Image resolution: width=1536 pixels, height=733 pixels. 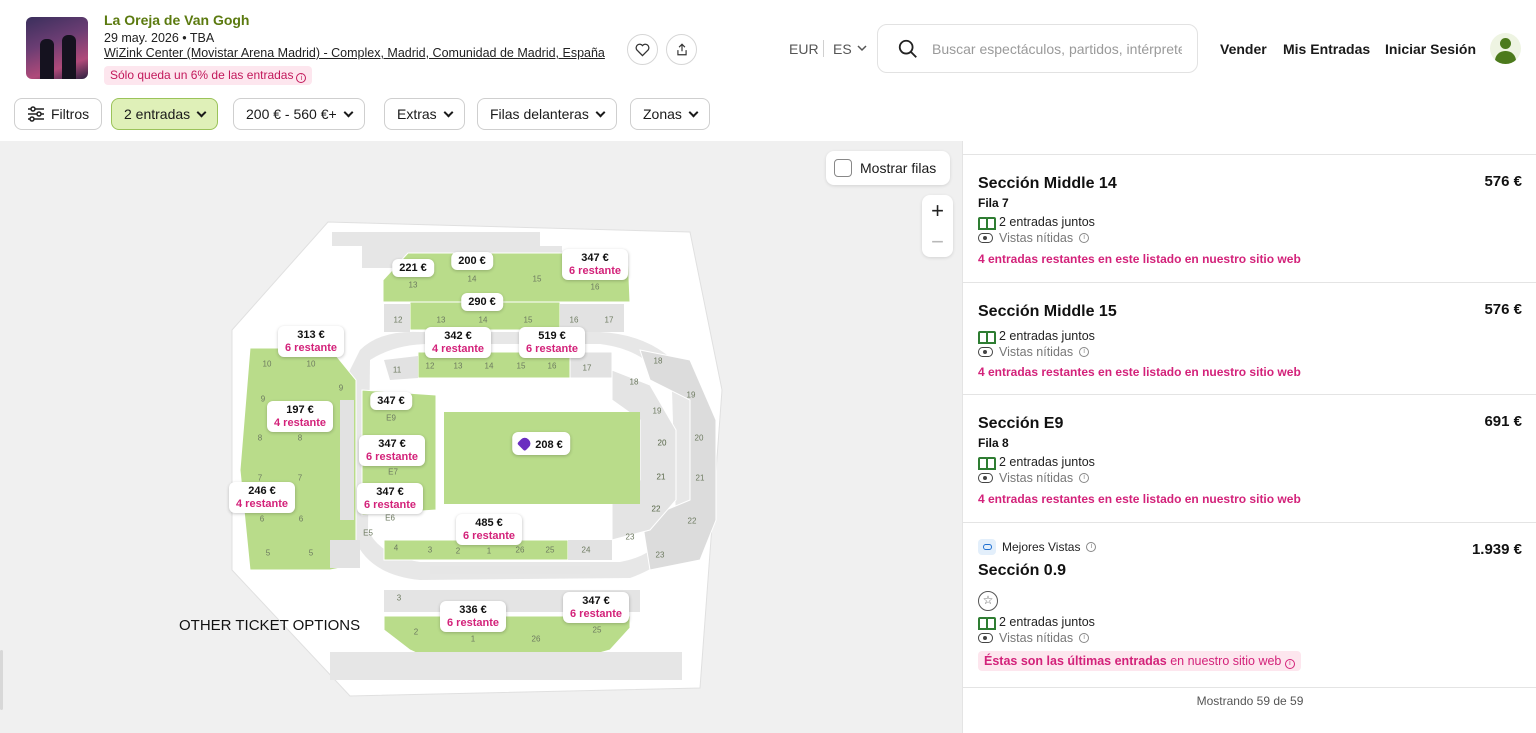 I want to click on language-selector: ES, so click(x=842, y=49).